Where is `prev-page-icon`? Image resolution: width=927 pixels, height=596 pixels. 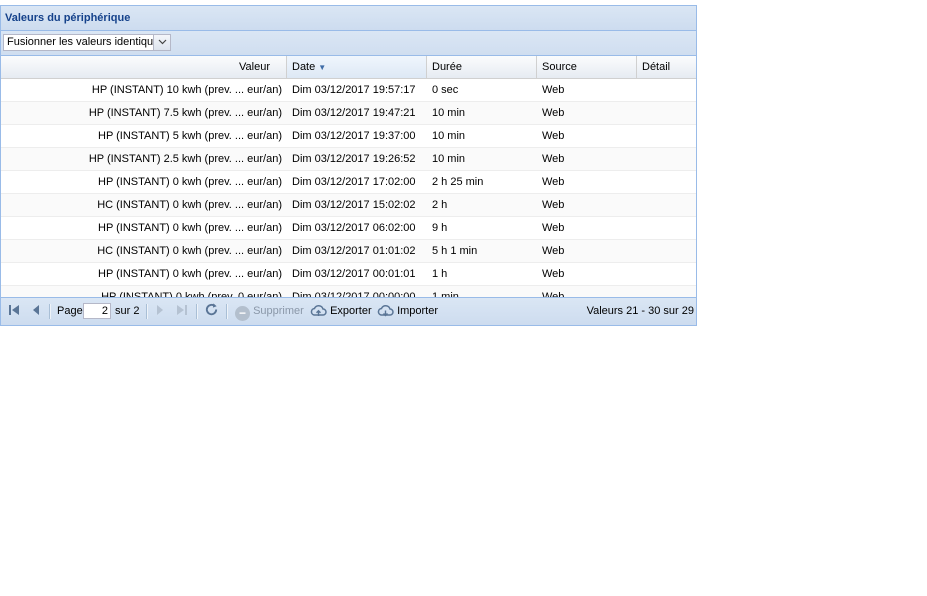 prev-page-icon is located at coordinates (36, 311).